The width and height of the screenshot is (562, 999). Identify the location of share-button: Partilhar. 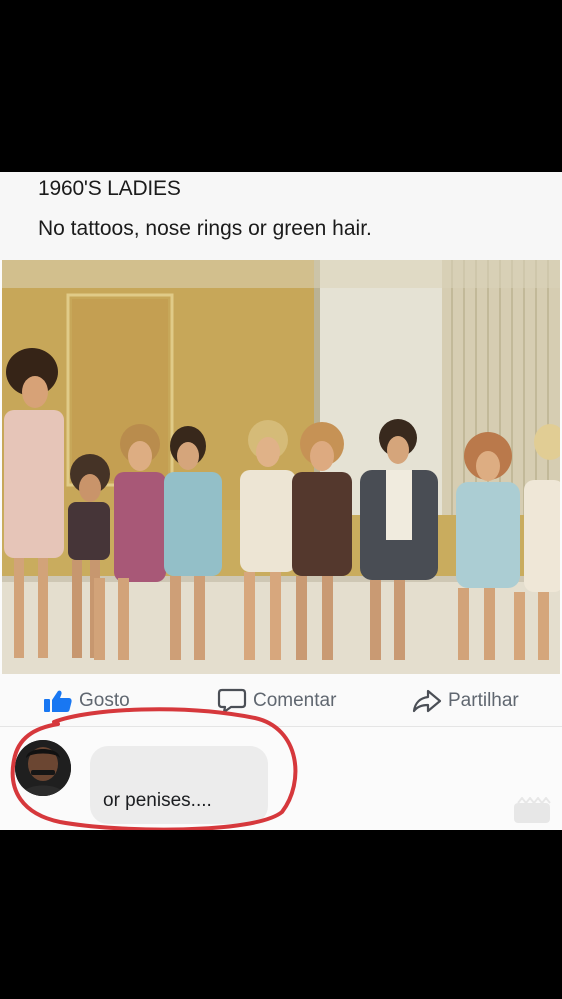
(465, 701).